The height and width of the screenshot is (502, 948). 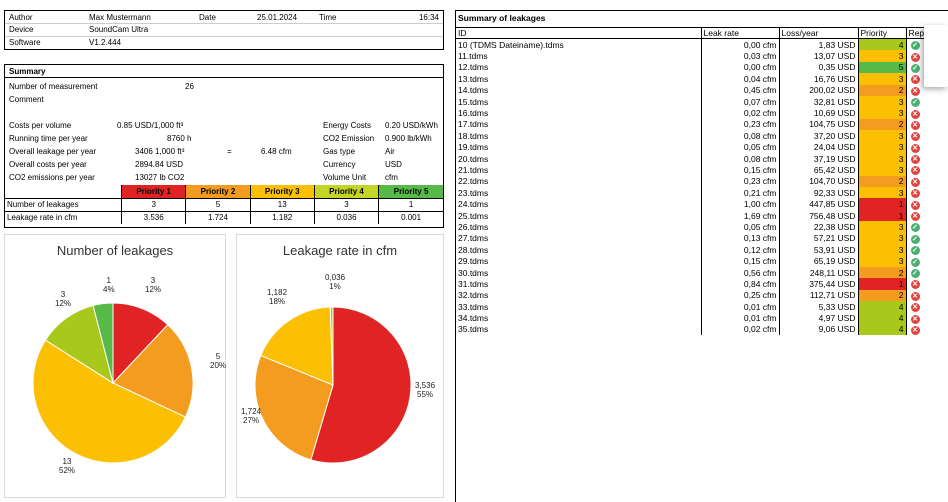 What do you see at coordinates (702, 147) in the screenshot?
I see `table-row: 19.tdms 0,05 cfm 24,04 USD 3 ✕` at bounding box center [702, 147].